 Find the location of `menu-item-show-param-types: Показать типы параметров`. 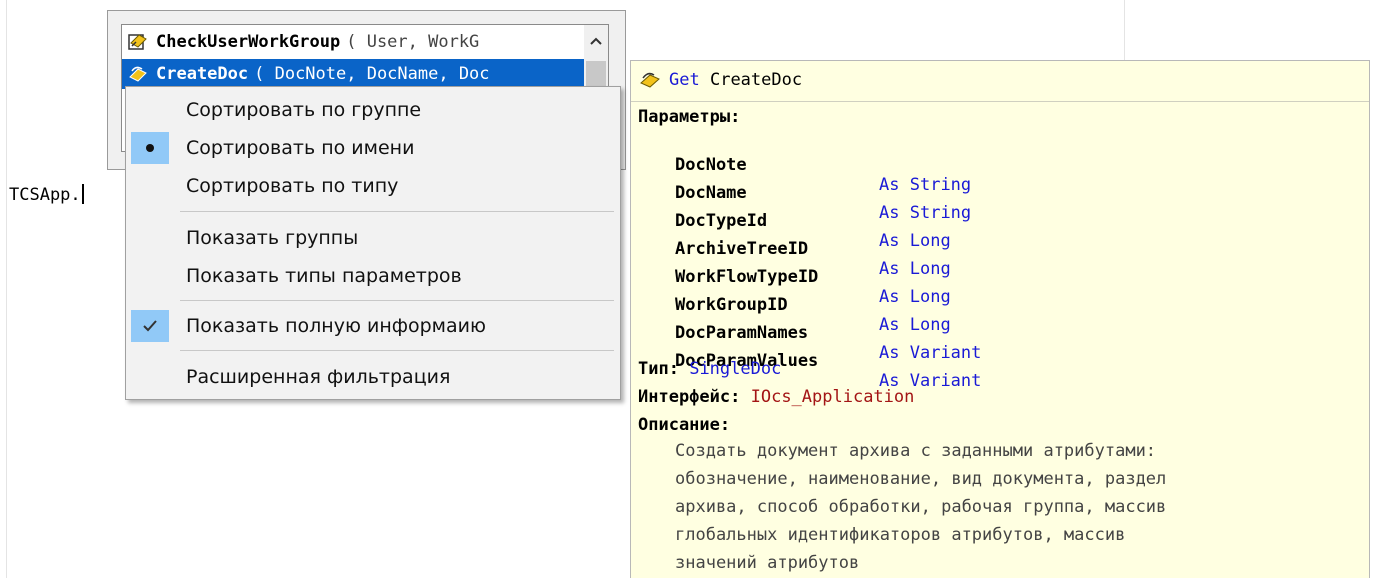

menu-item-show-param-types: Показать типы параметров is located at coordinates (373, 276).